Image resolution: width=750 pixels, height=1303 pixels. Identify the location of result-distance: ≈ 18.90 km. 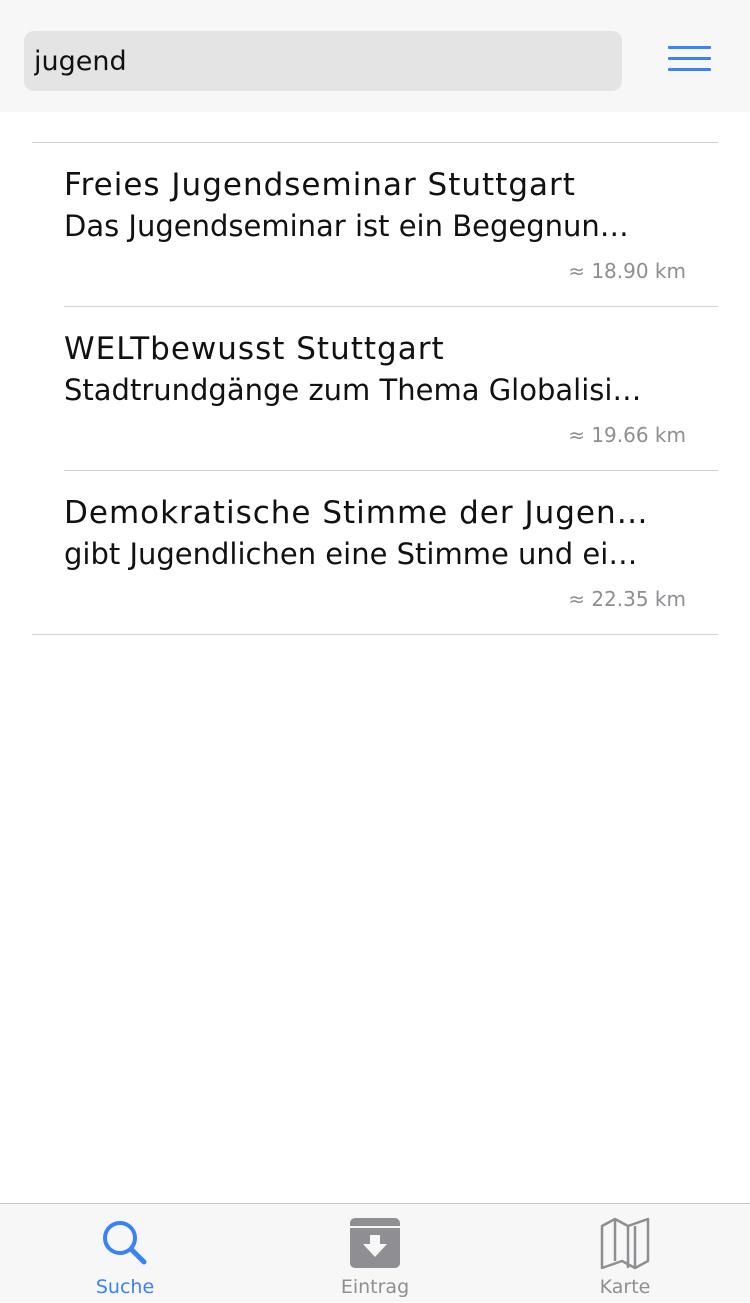
(627, 271).